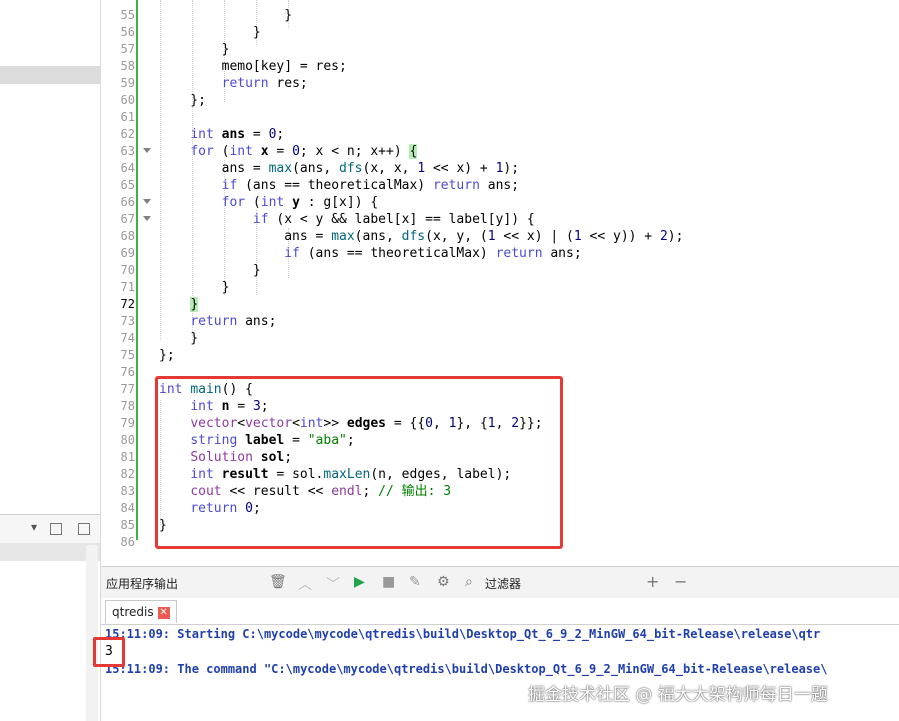 The width and height of the screenshot is (899, 721). What do you see at coordinates (652, 581) in the screenshot?
I see `zoom-in-icon: +` at bounding box center [652, 581].